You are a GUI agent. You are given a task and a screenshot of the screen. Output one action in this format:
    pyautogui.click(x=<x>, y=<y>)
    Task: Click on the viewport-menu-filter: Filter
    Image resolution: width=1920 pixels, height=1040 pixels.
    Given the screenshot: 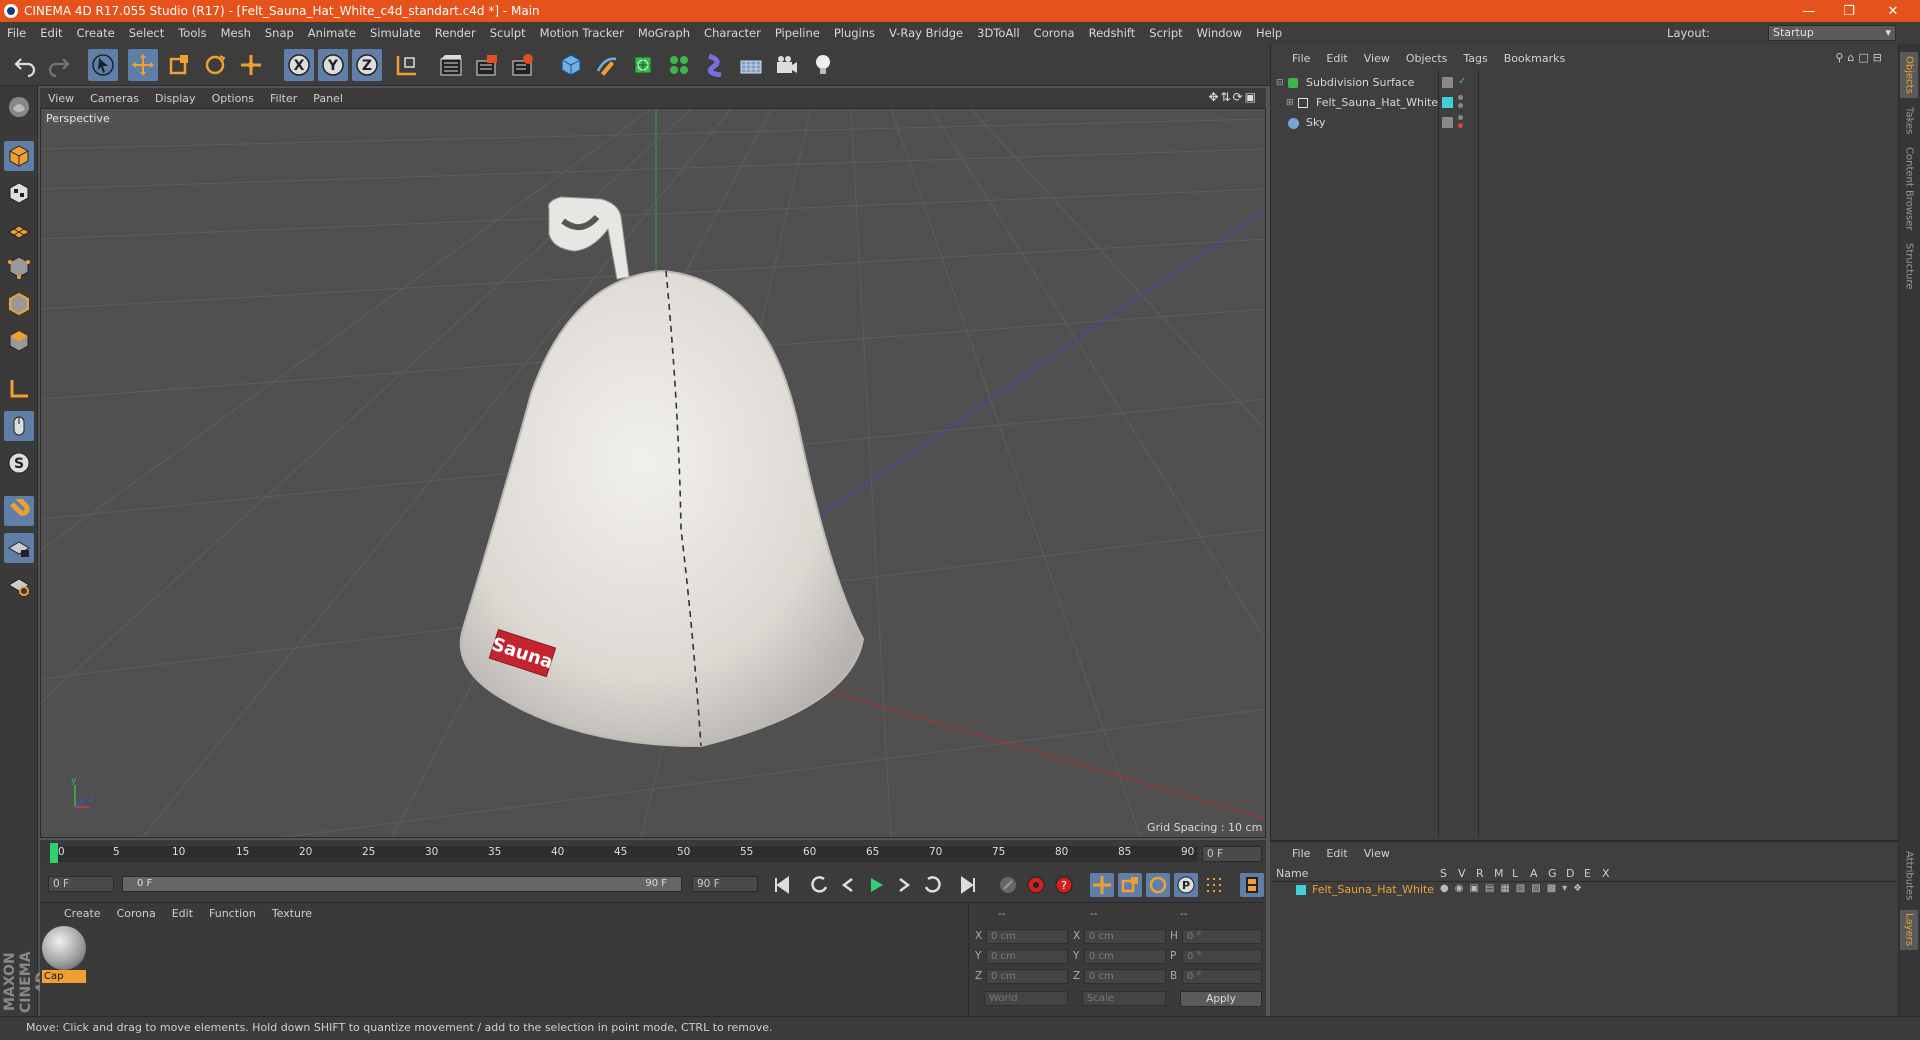 What is the action you would take?
    pyautogui.click(x=283, y=98)
    